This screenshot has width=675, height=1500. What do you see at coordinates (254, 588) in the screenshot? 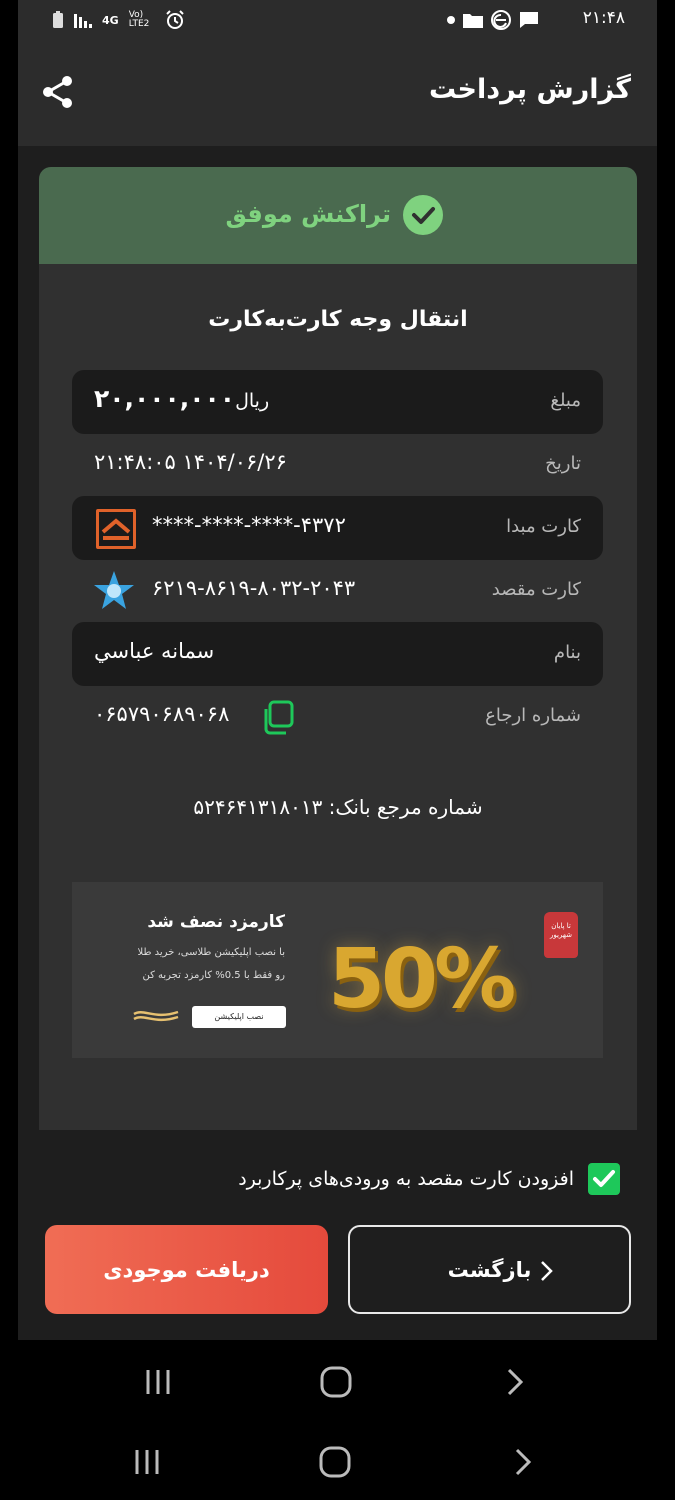
I see `destination-card-number: ۶۲۱۹-۸۶۱۹-۸۰۳۲-۲۰۴۳` at bounding box center [254, 588].